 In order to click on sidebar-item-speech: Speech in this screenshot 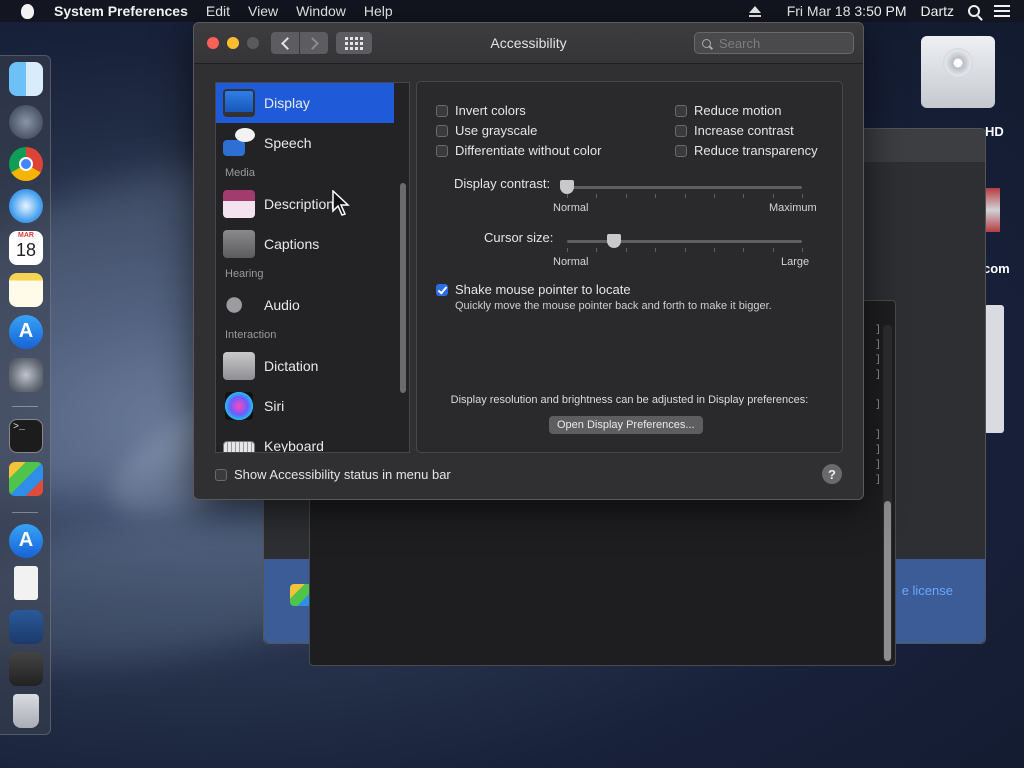, I will do `click(305, 143)`.